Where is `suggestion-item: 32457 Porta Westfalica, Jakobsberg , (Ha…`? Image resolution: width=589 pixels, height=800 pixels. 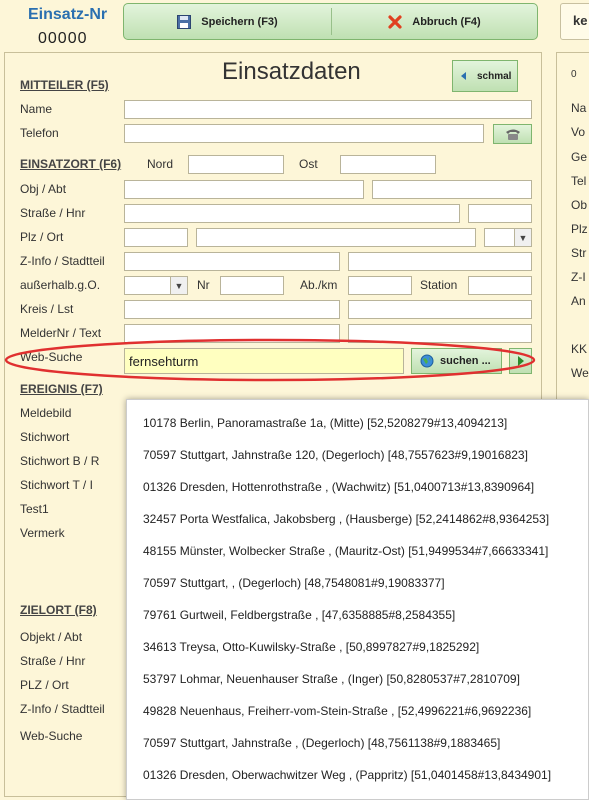 suggestion-item: 32457 Porta Westfalica, Jakobsberg , (Ha… is located at coordinates (346, 519).